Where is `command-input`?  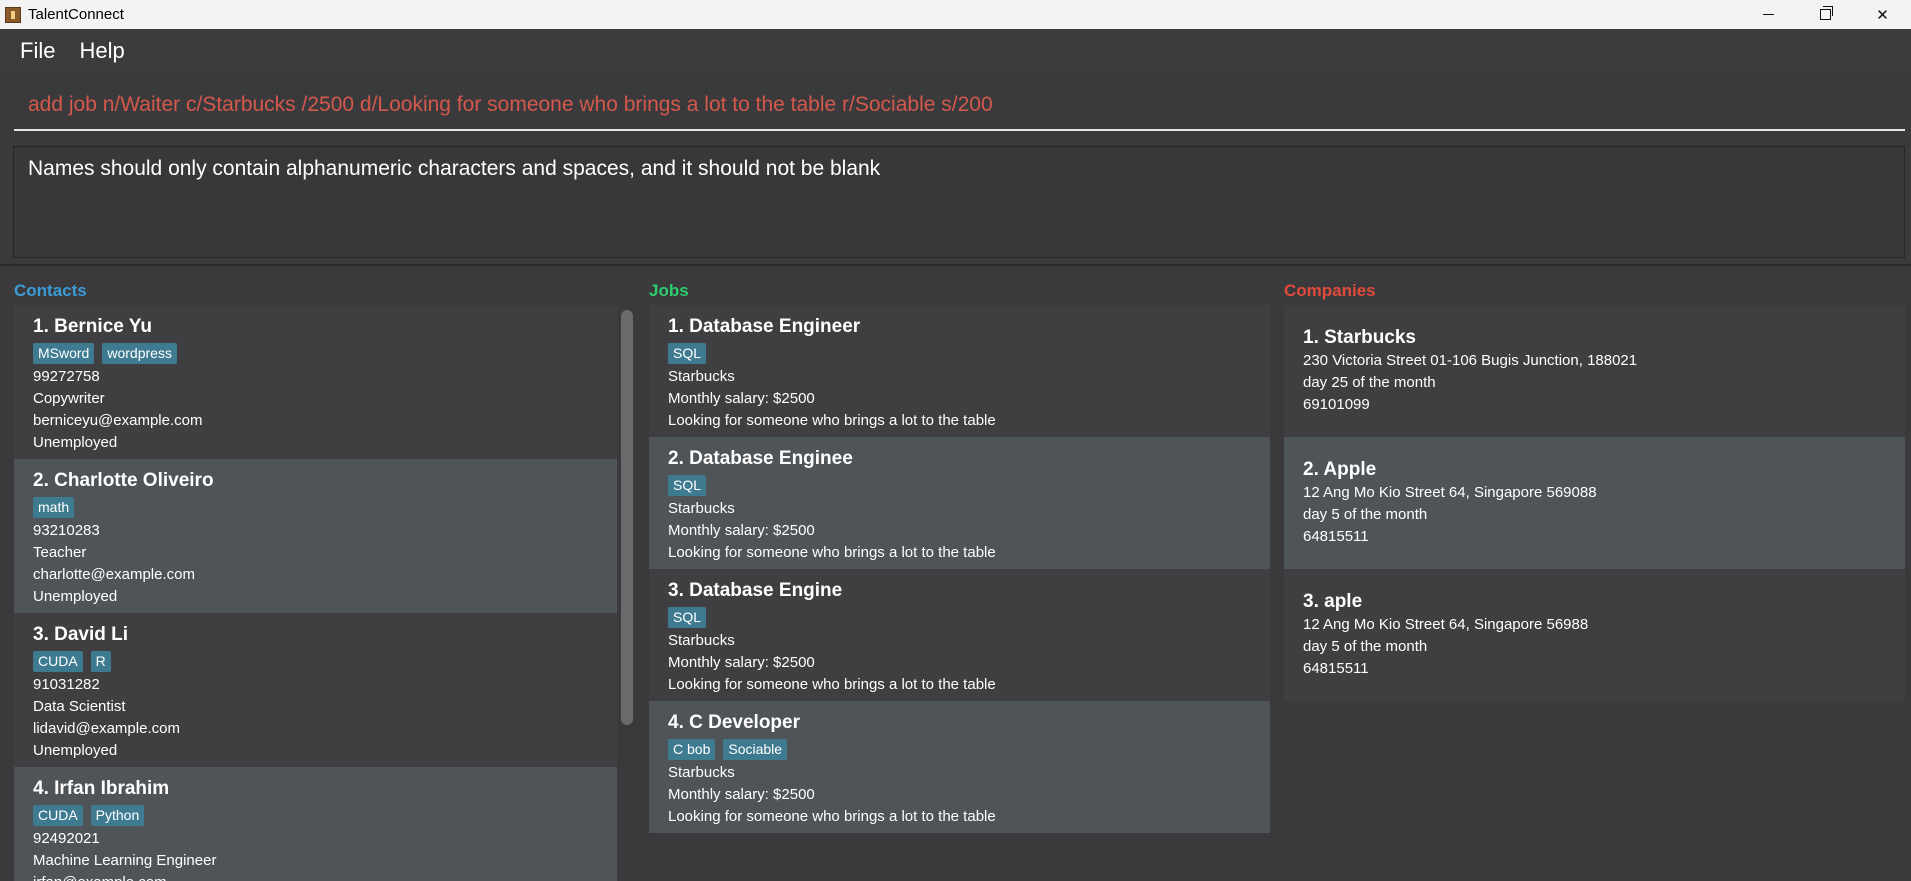 command-input is located at coordinates (959, 106).